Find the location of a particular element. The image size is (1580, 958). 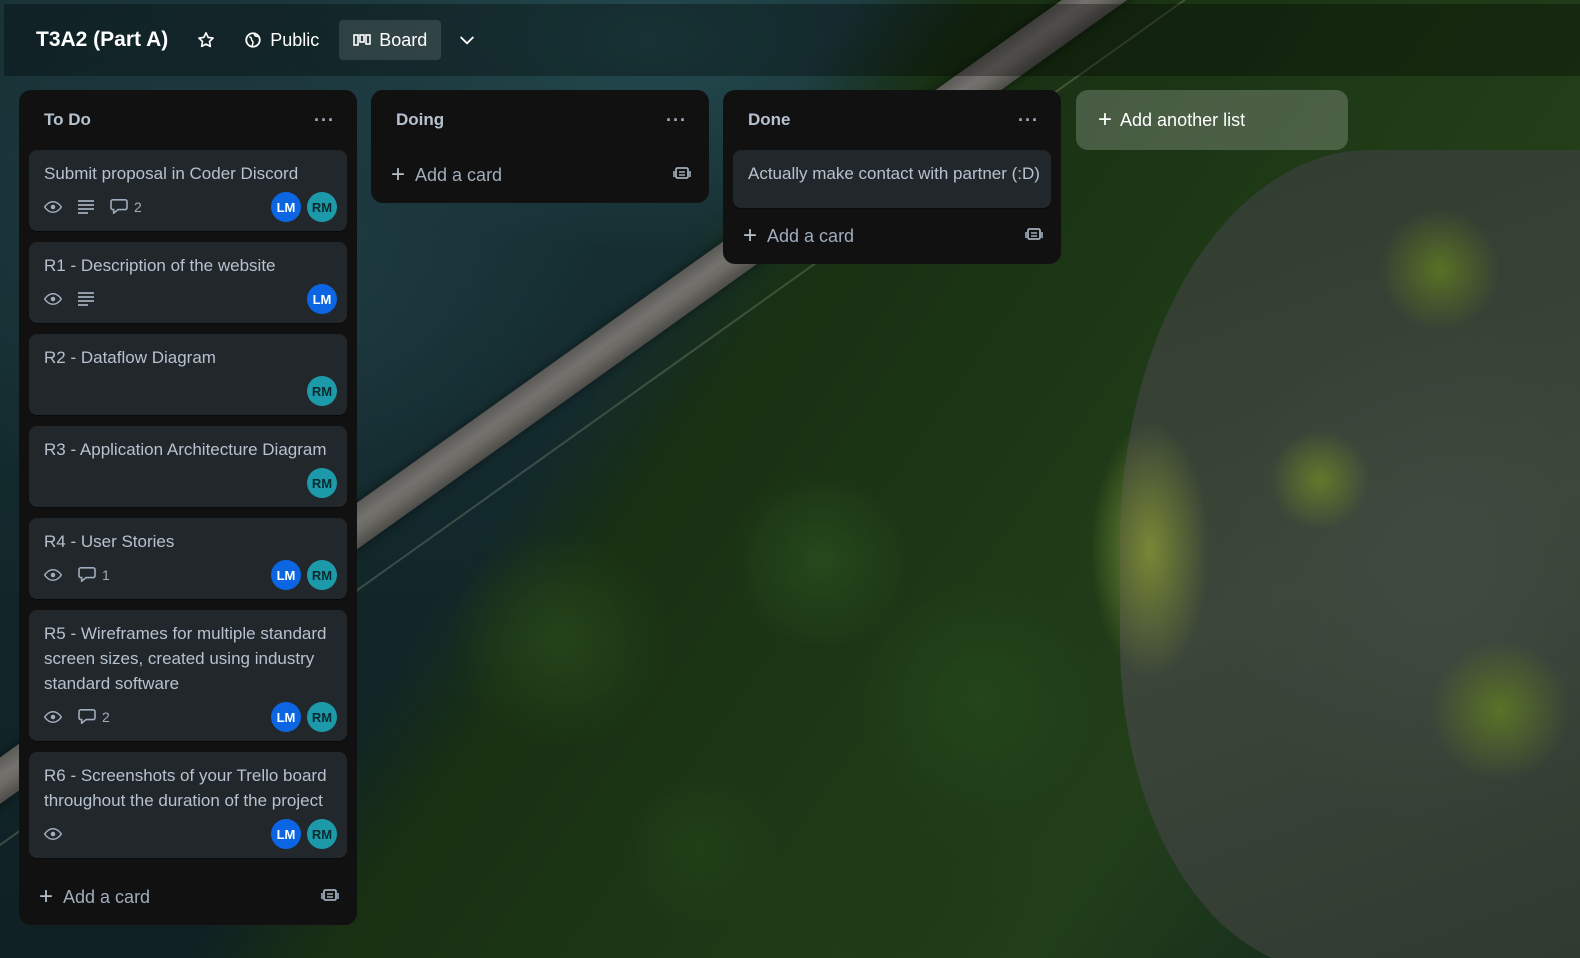

board-view-button: Board is located at coordinates (390, 40).